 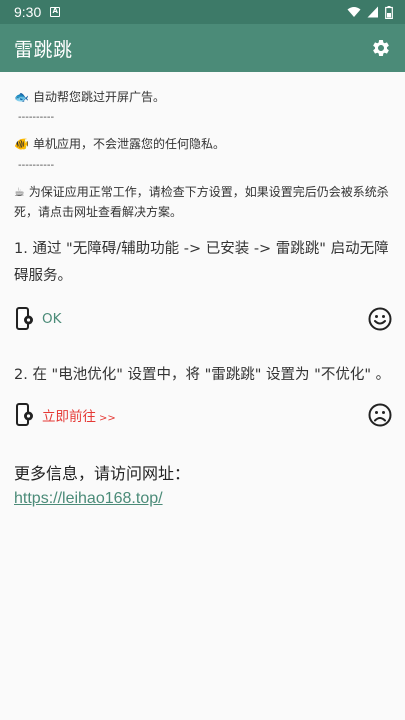 What do you see at coordinates (201, 262) in the screenshot?
I see `step-1-text: 1. 通过 "无障碍/辅助功能 -> 已安装 -> 雷跳跳" 启动无障碍服务。` at bounding box center [201, 262].